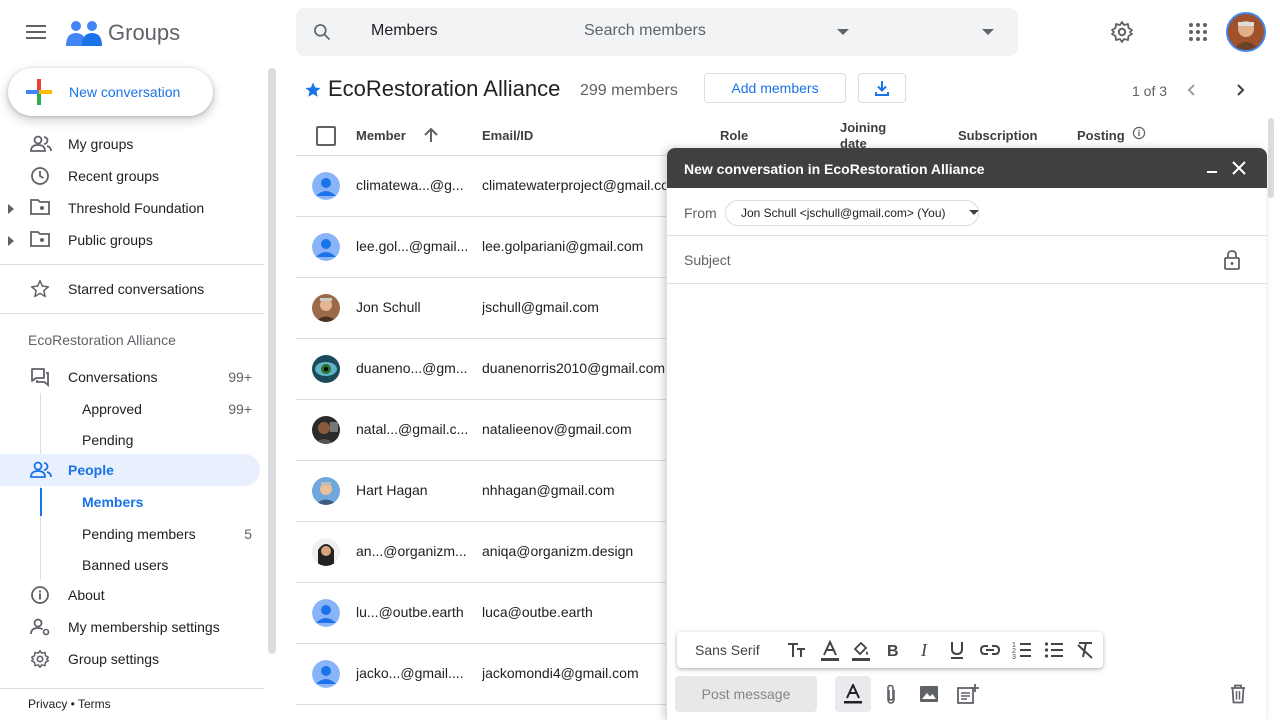 Image resolution: width=1280 pixels, height=720 pixels. I want to click on col-posting: Posting, so click(1101, 135).